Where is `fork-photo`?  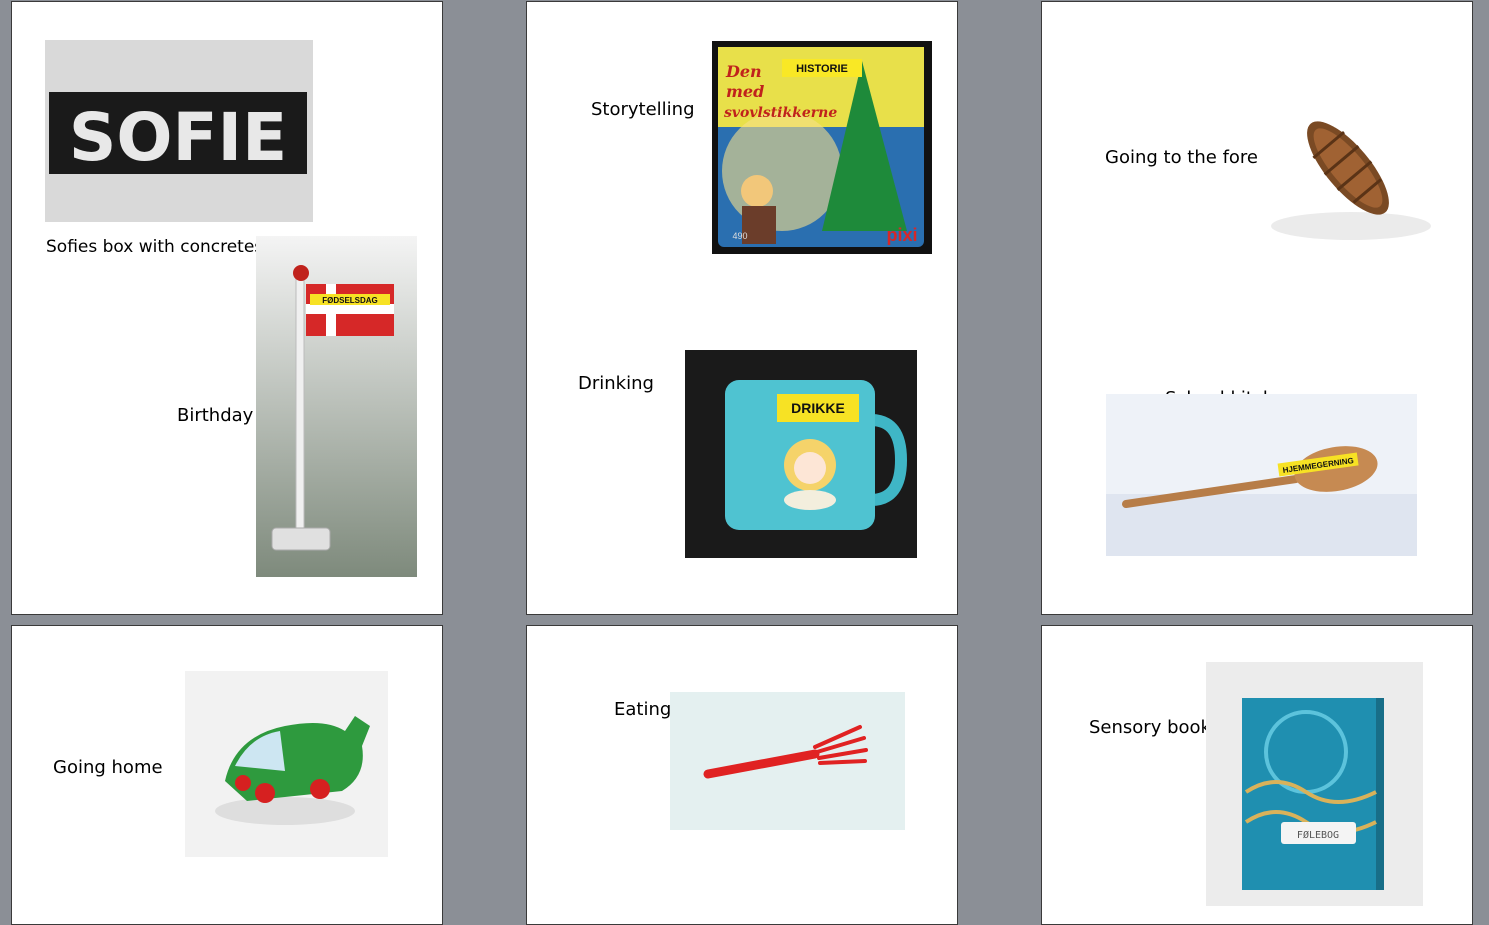 fork-photo is located at coordinates (787, 761).